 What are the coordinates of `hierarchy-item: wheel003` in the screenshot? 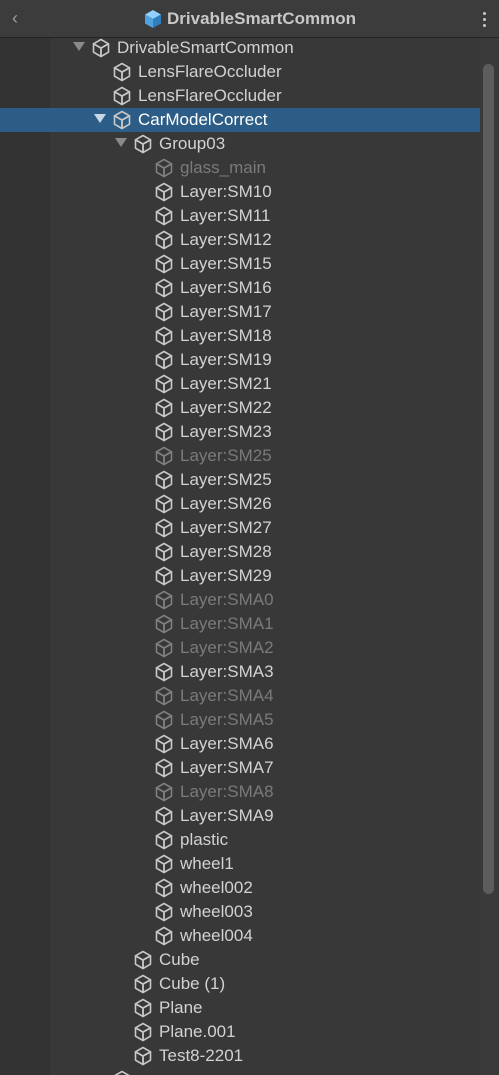 It's located at (240, 912).